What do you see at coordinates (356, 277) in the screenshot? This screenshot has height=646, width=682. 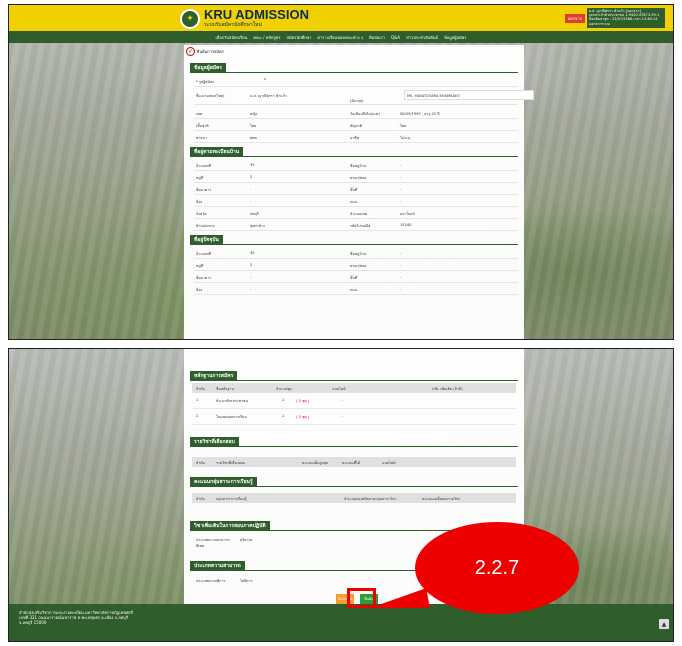 I see `current-row-3: ชื่ออาคาร - ชั้นที่ -` at bounding box center [356, 277].